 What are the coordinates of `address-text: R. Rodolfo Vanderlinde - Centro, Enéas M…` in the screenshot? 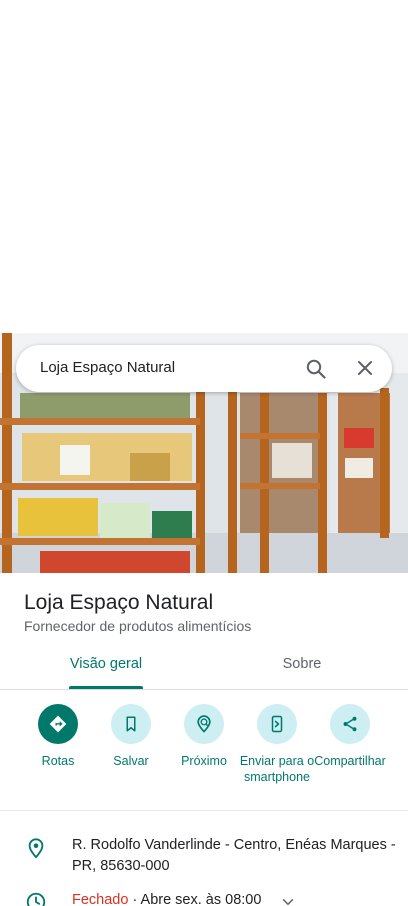 It's located at (234, 856).